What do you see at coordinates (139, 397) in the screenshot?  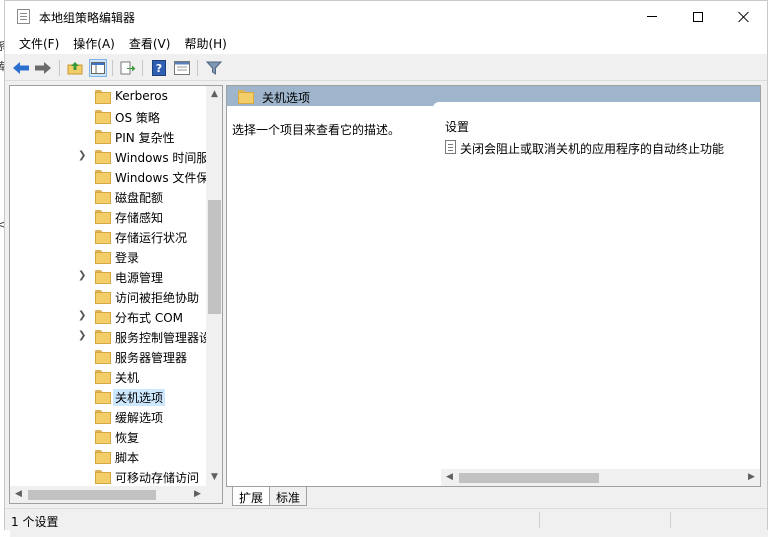 I see `tree-item-label: 关机选项` at bounding box center [139, 397].